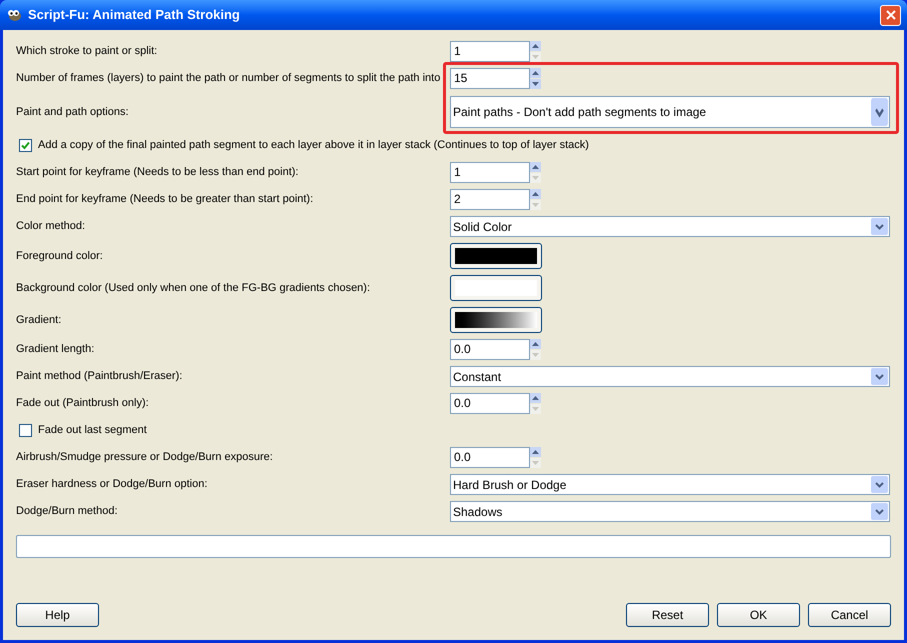 Image resolution: width=907 pixels, height=643 pixels. Describe the element at coordinates (490, 199) in the screenshot. I see `number-field: 2` at that location.